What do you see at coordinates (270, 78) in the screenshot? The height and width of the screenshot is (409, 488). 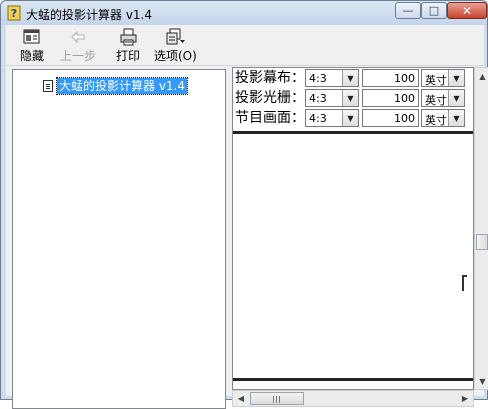 I see `screen-label: 投影幕布：` at bounding box center [270, 78].